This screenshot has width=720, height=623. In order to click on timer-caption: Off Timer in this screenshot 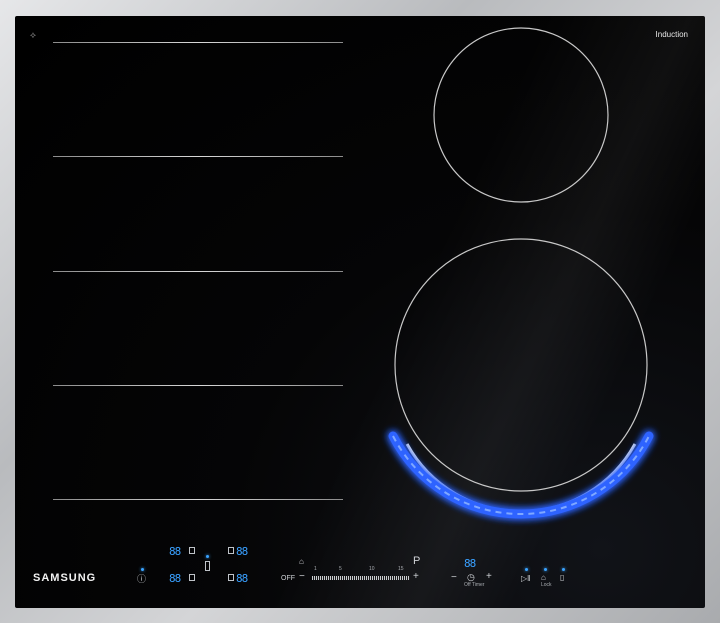, I will do `click(474, 585)`.